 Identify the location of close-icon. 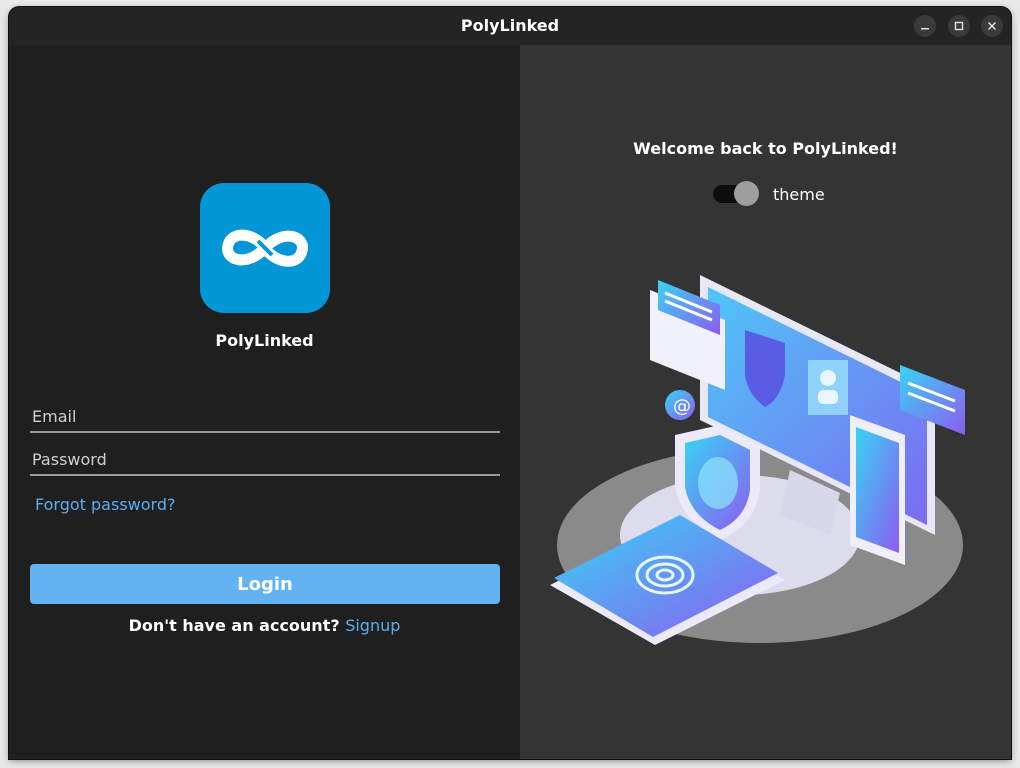
(992, 26).